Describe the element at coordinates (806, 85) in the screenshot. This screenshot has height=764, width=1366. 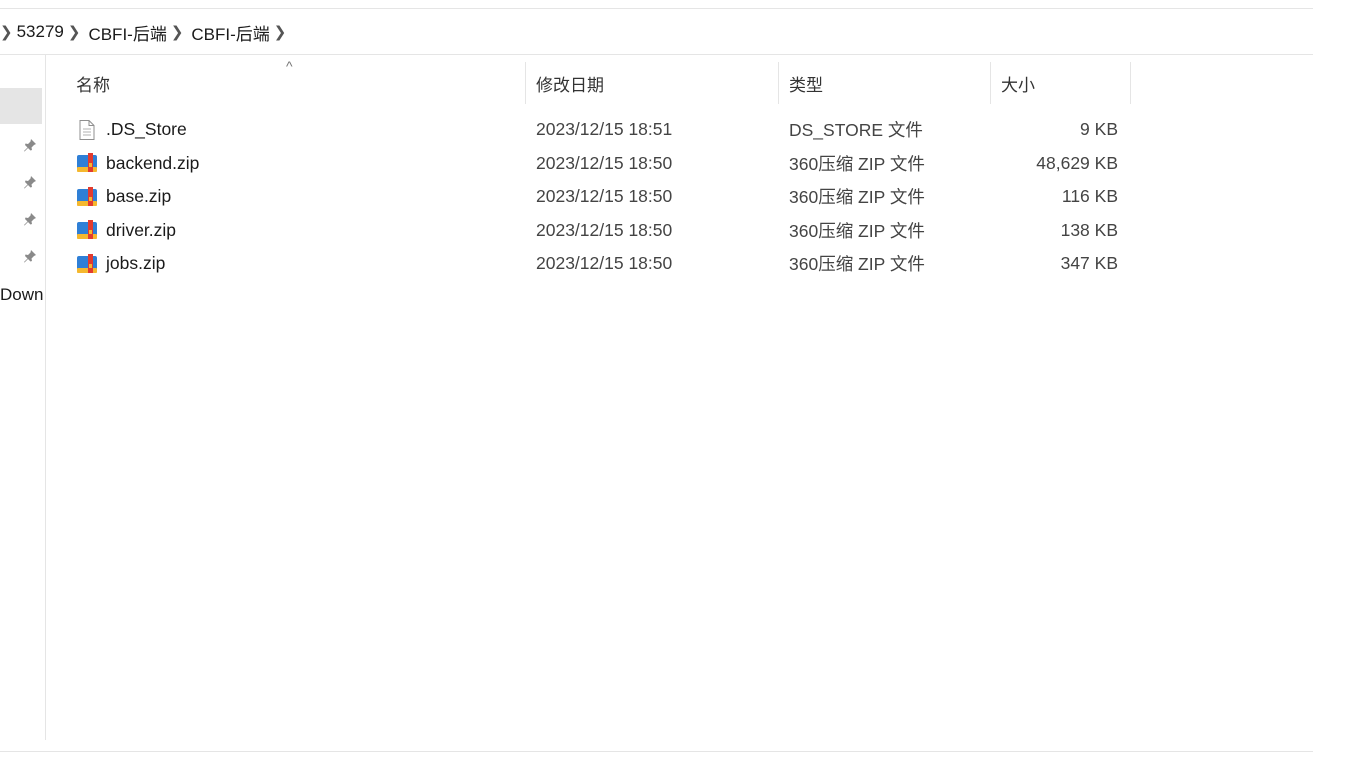
I see `column-header-type-label: 类型` at that location.